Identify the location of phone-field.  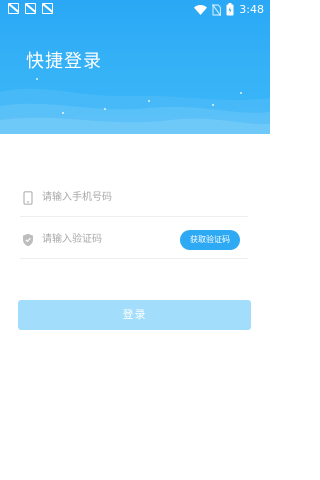
(134, 198).